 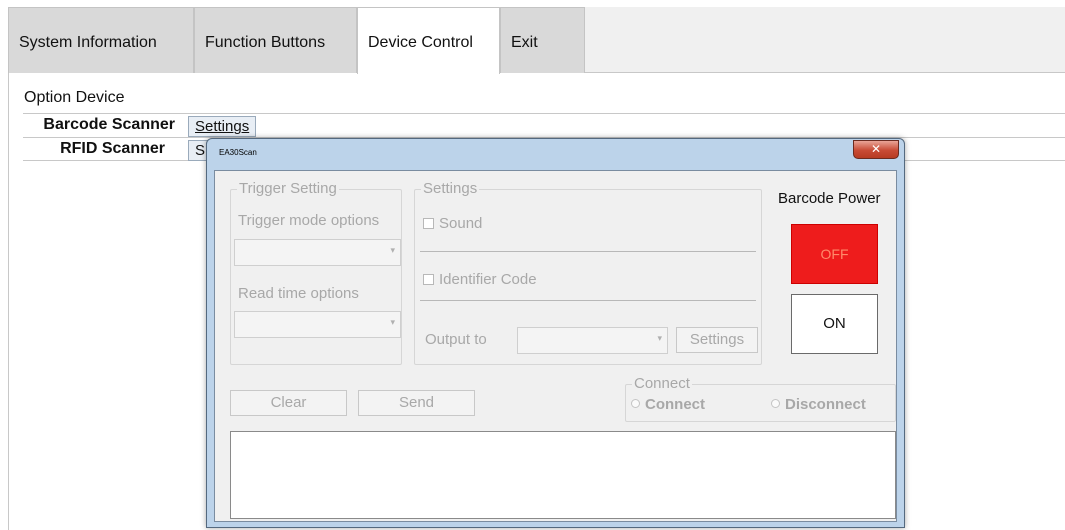 What do you see at coordinates (662, 383) in the screenshot?
I see `connect-group-title: Connect` at bounding box center [662, 383].